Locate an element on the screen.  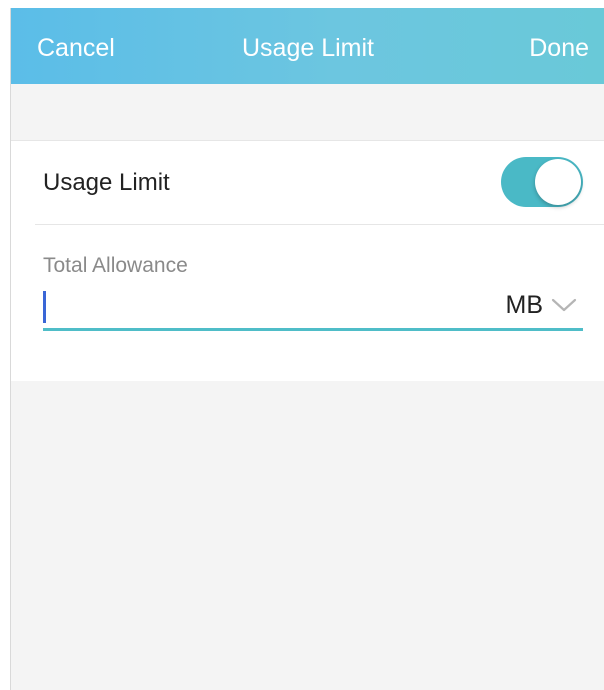
unit-value: MB is located at coordinates (524, 305).